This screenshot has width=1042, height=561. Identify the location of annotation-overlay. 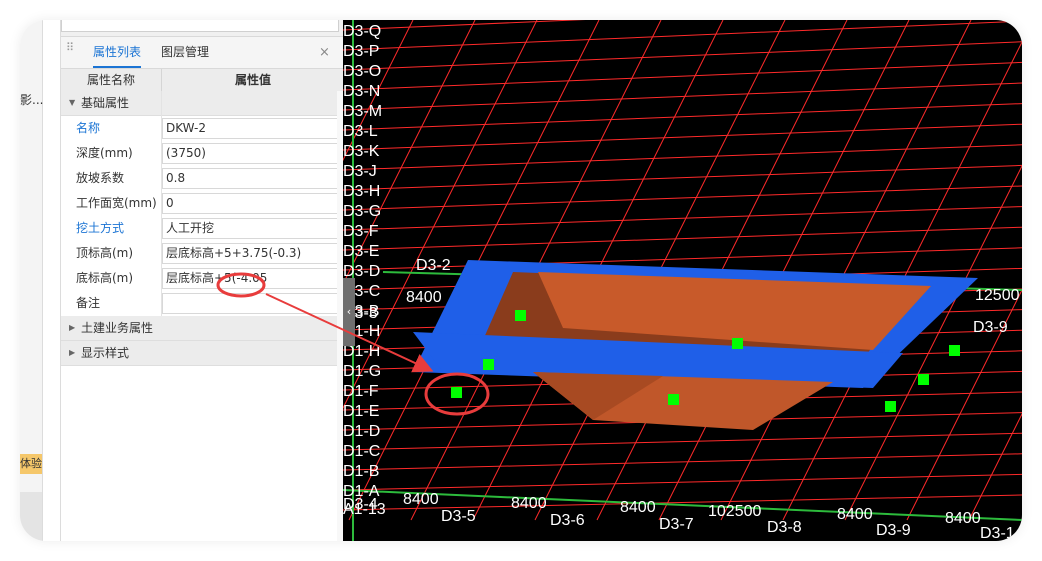
(325, 322).